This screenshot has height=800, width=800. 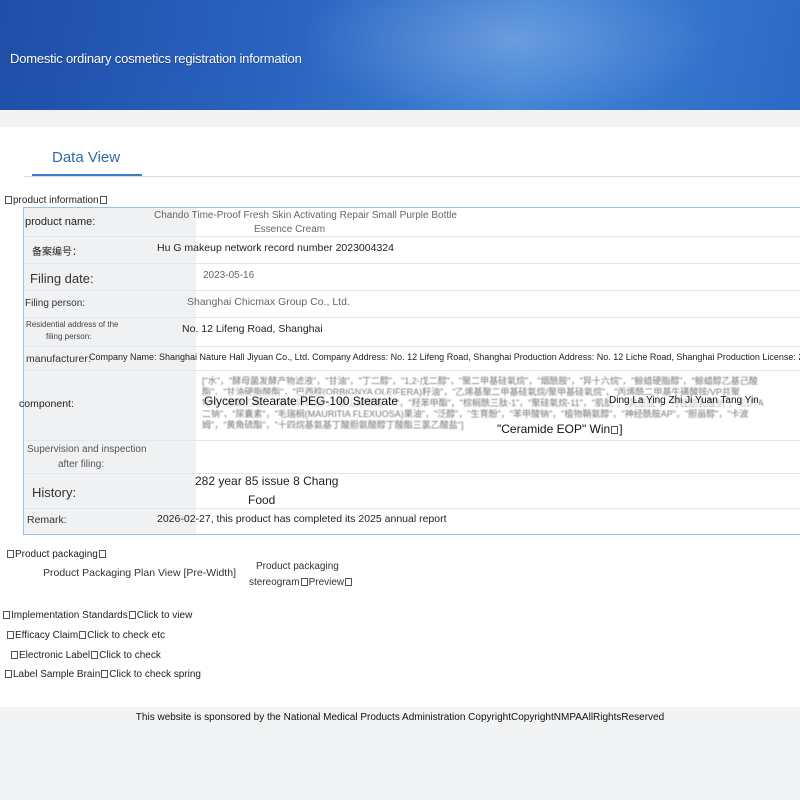 What do you see at coordinates (54, 492) in the screenshot?
I see `history-label: History:` at bounding box center [54, 492].